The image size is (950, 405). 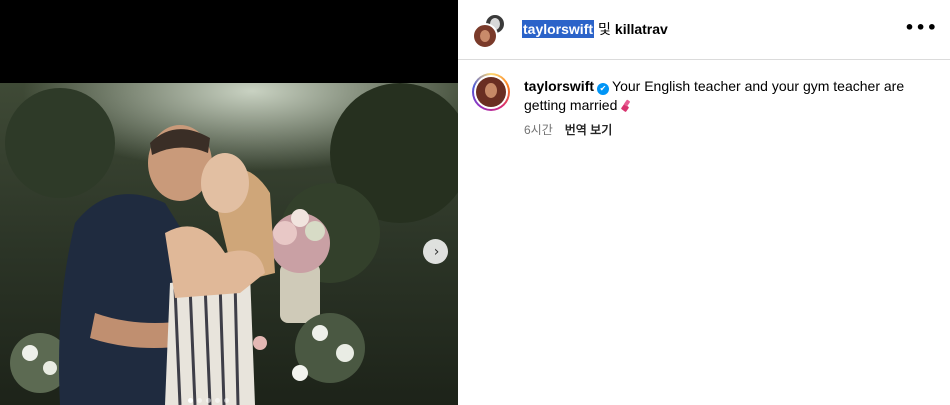 I want to click on translate-button: 번역 보기, so click(x=589, y=130).